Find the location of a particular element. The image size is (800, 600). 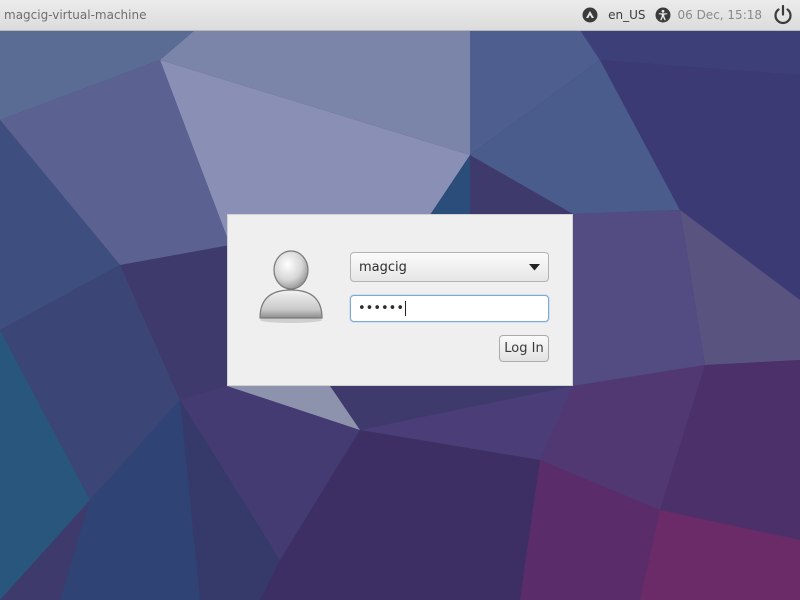

password-masked-value: •••••• is located at coordinates (381, 308).